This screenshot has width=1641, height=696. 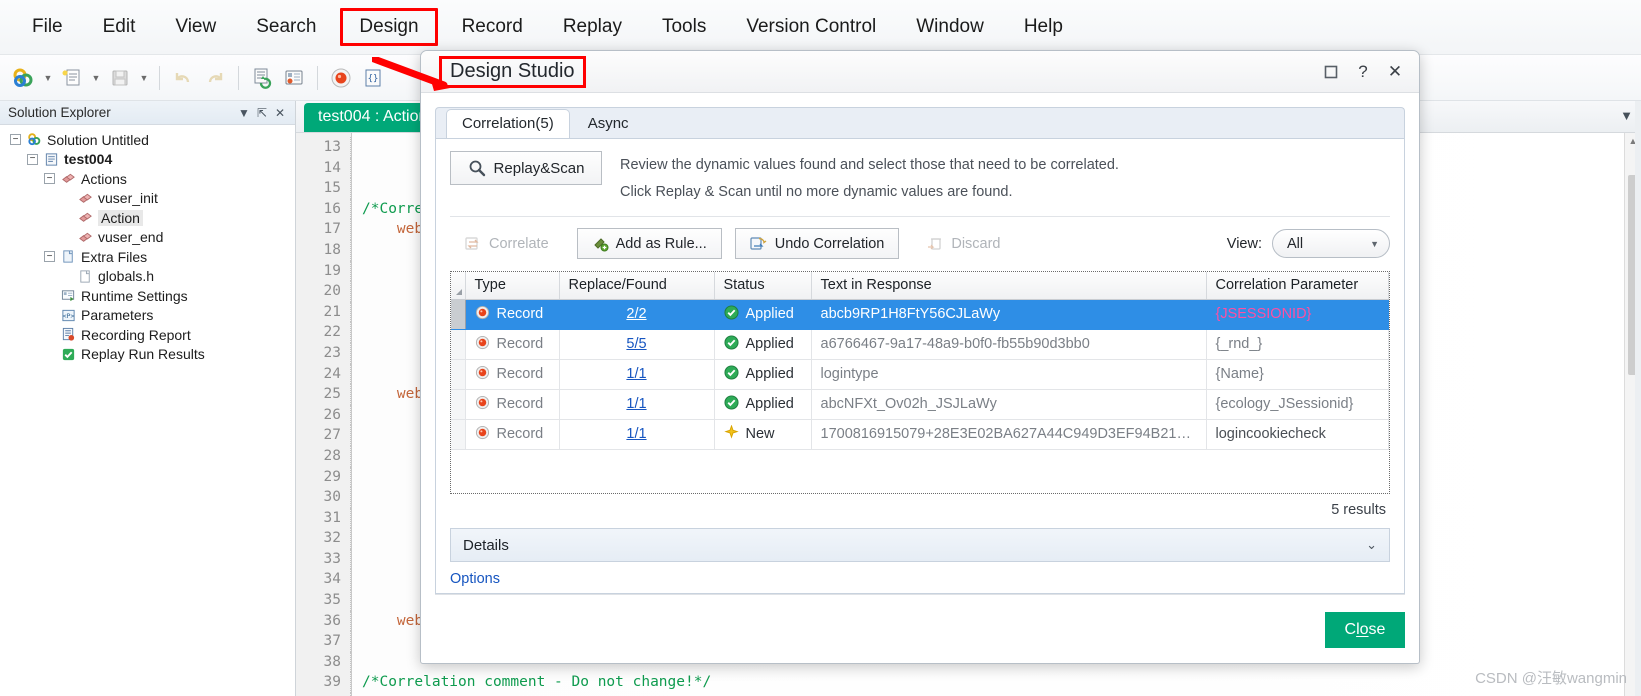 I want to click on tree-item-actions: − Actions, so click(x=147, y=179).